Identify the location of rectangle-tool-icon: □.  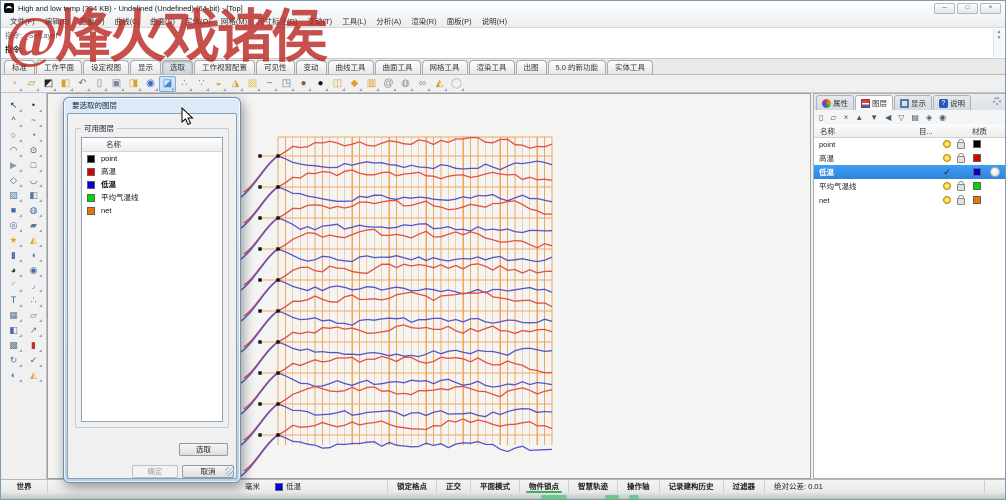
(34, 165).